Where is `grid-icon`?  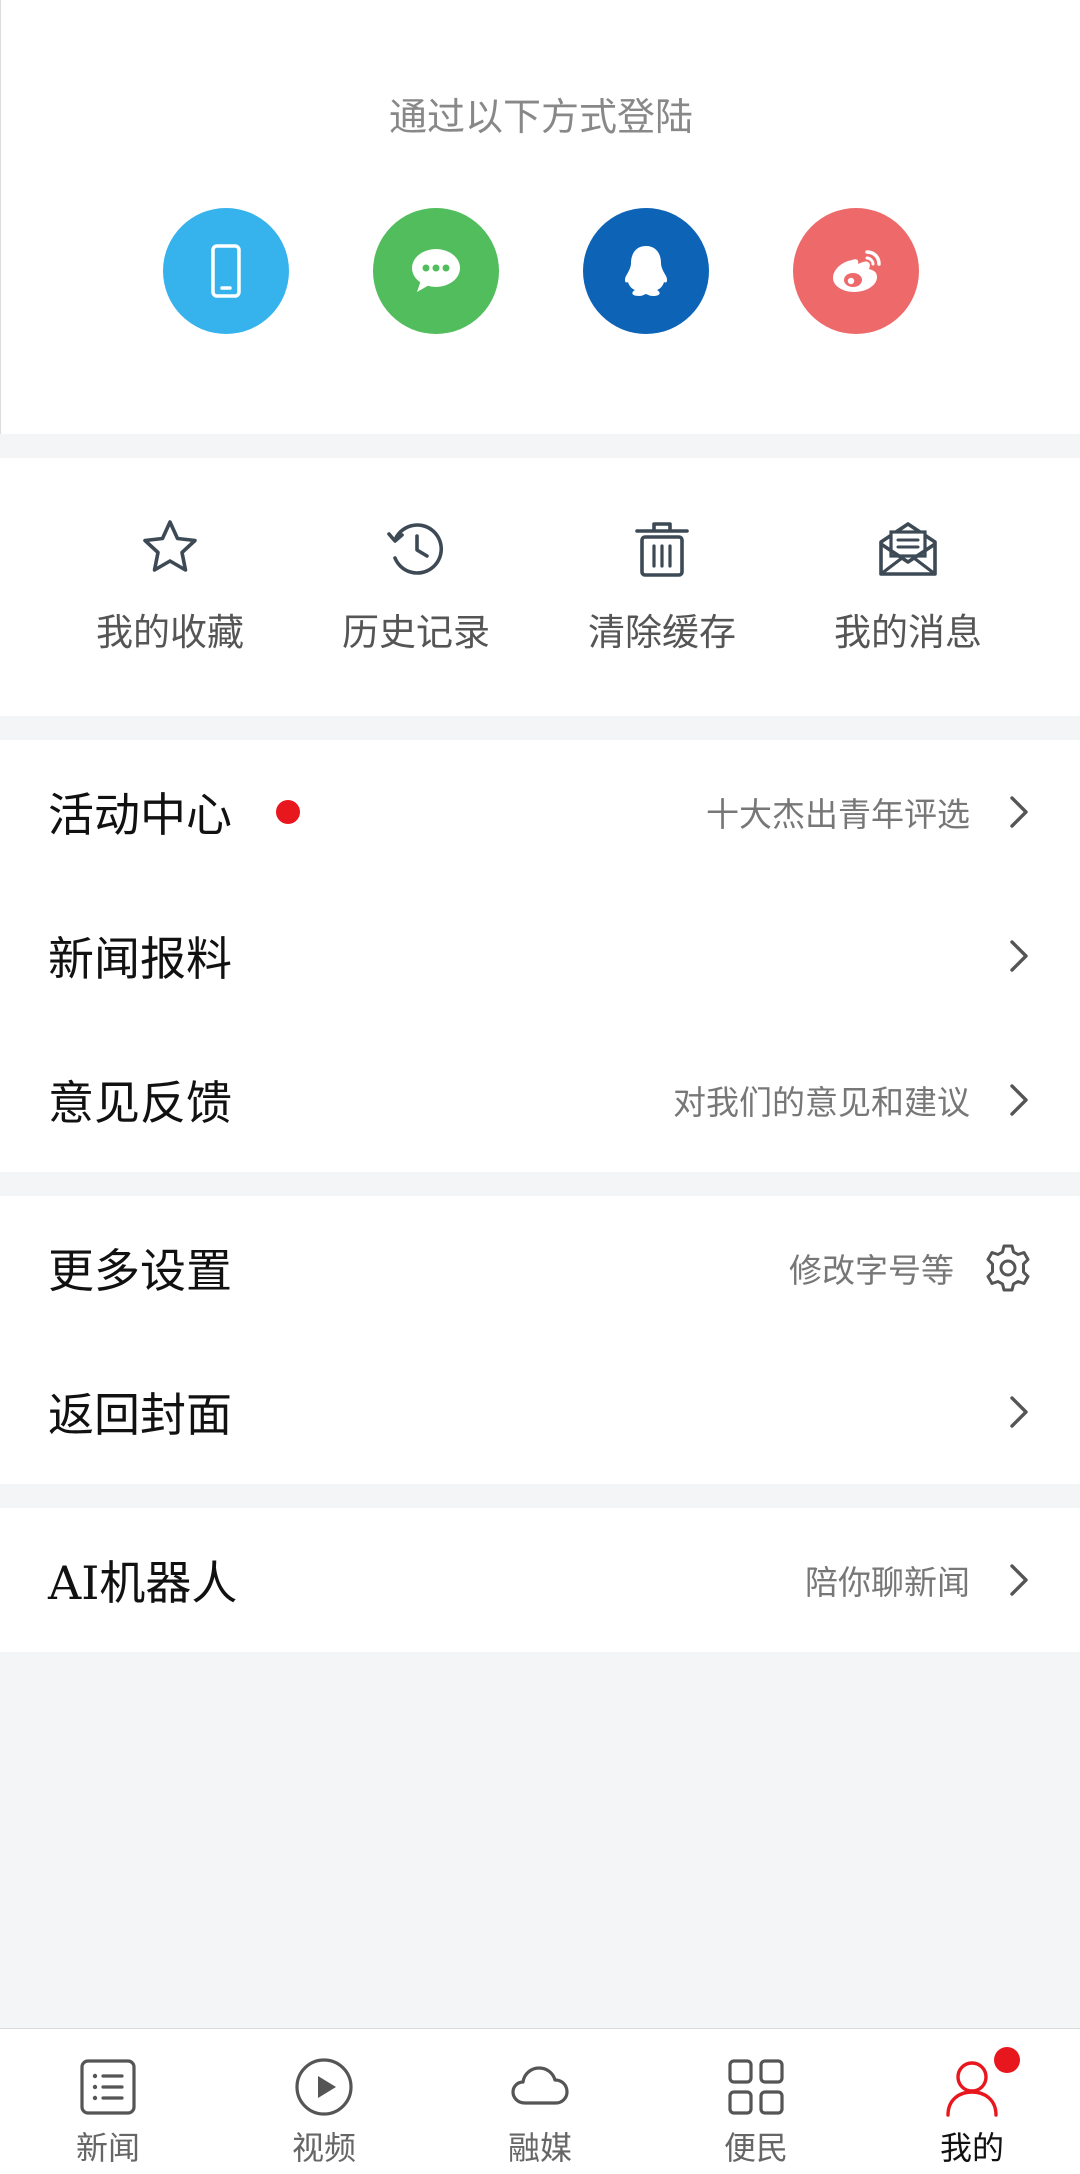
grid-icon is located at coordinates (756, 2087).